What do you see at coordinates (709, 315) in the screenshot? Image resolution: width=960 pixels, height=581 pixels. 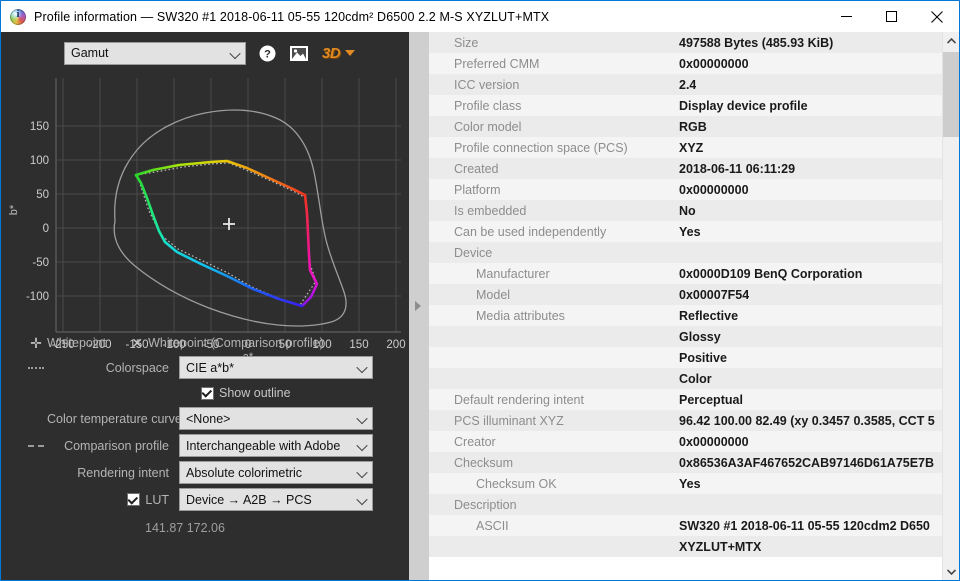 I see `table-row-value: Reflective` at bounding box center [709, 315].